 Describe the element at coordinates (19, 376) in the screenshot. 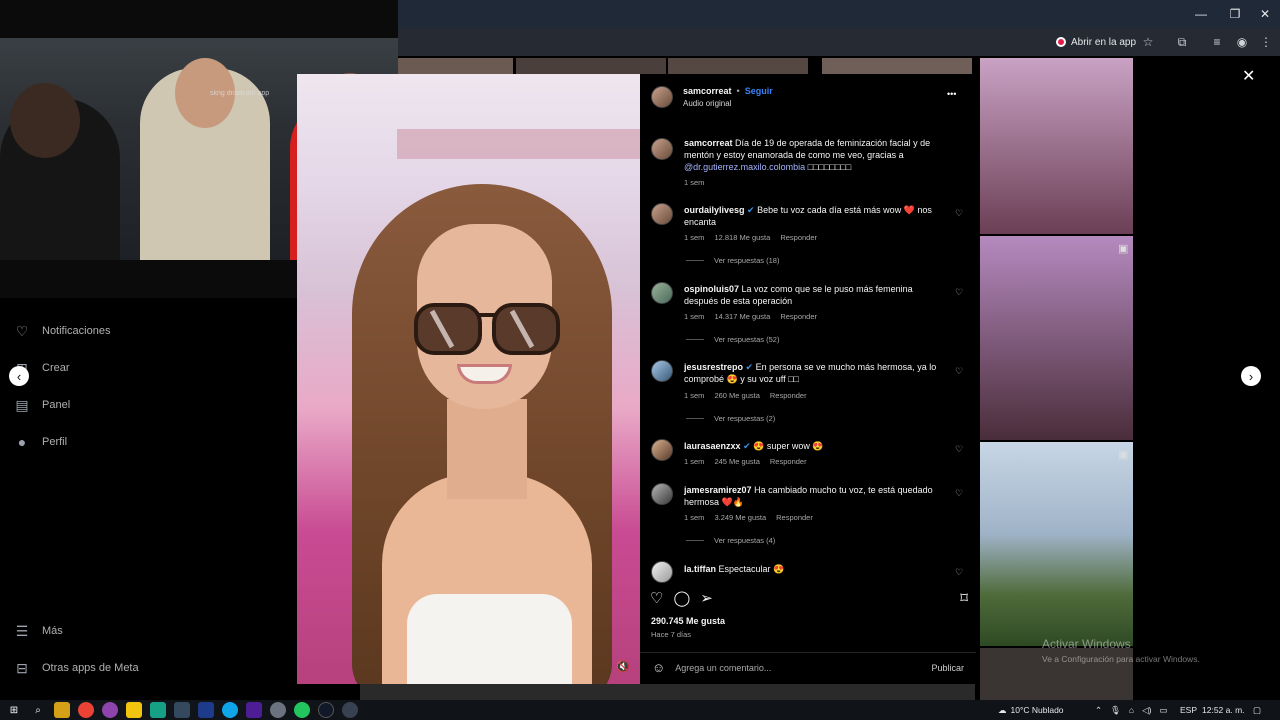

I see `previous-post-button: ‹` at that location.